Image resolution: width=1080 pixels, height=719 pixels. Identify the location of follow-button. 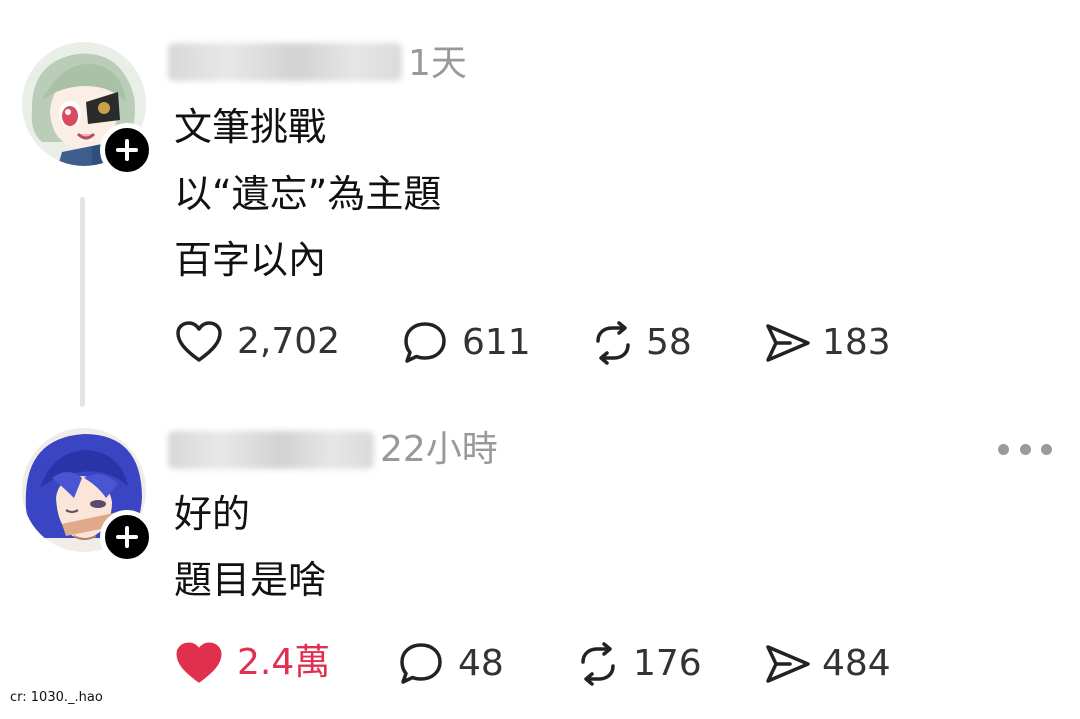
(127, 537).